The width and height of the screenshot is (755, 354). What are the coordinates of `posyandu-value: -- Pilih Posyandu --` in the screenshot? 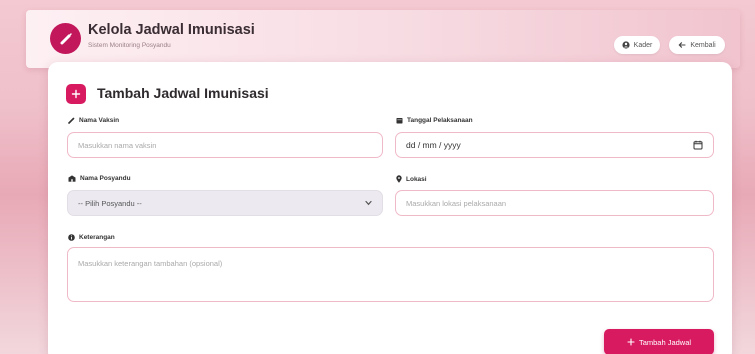 It's located at (110, 203).